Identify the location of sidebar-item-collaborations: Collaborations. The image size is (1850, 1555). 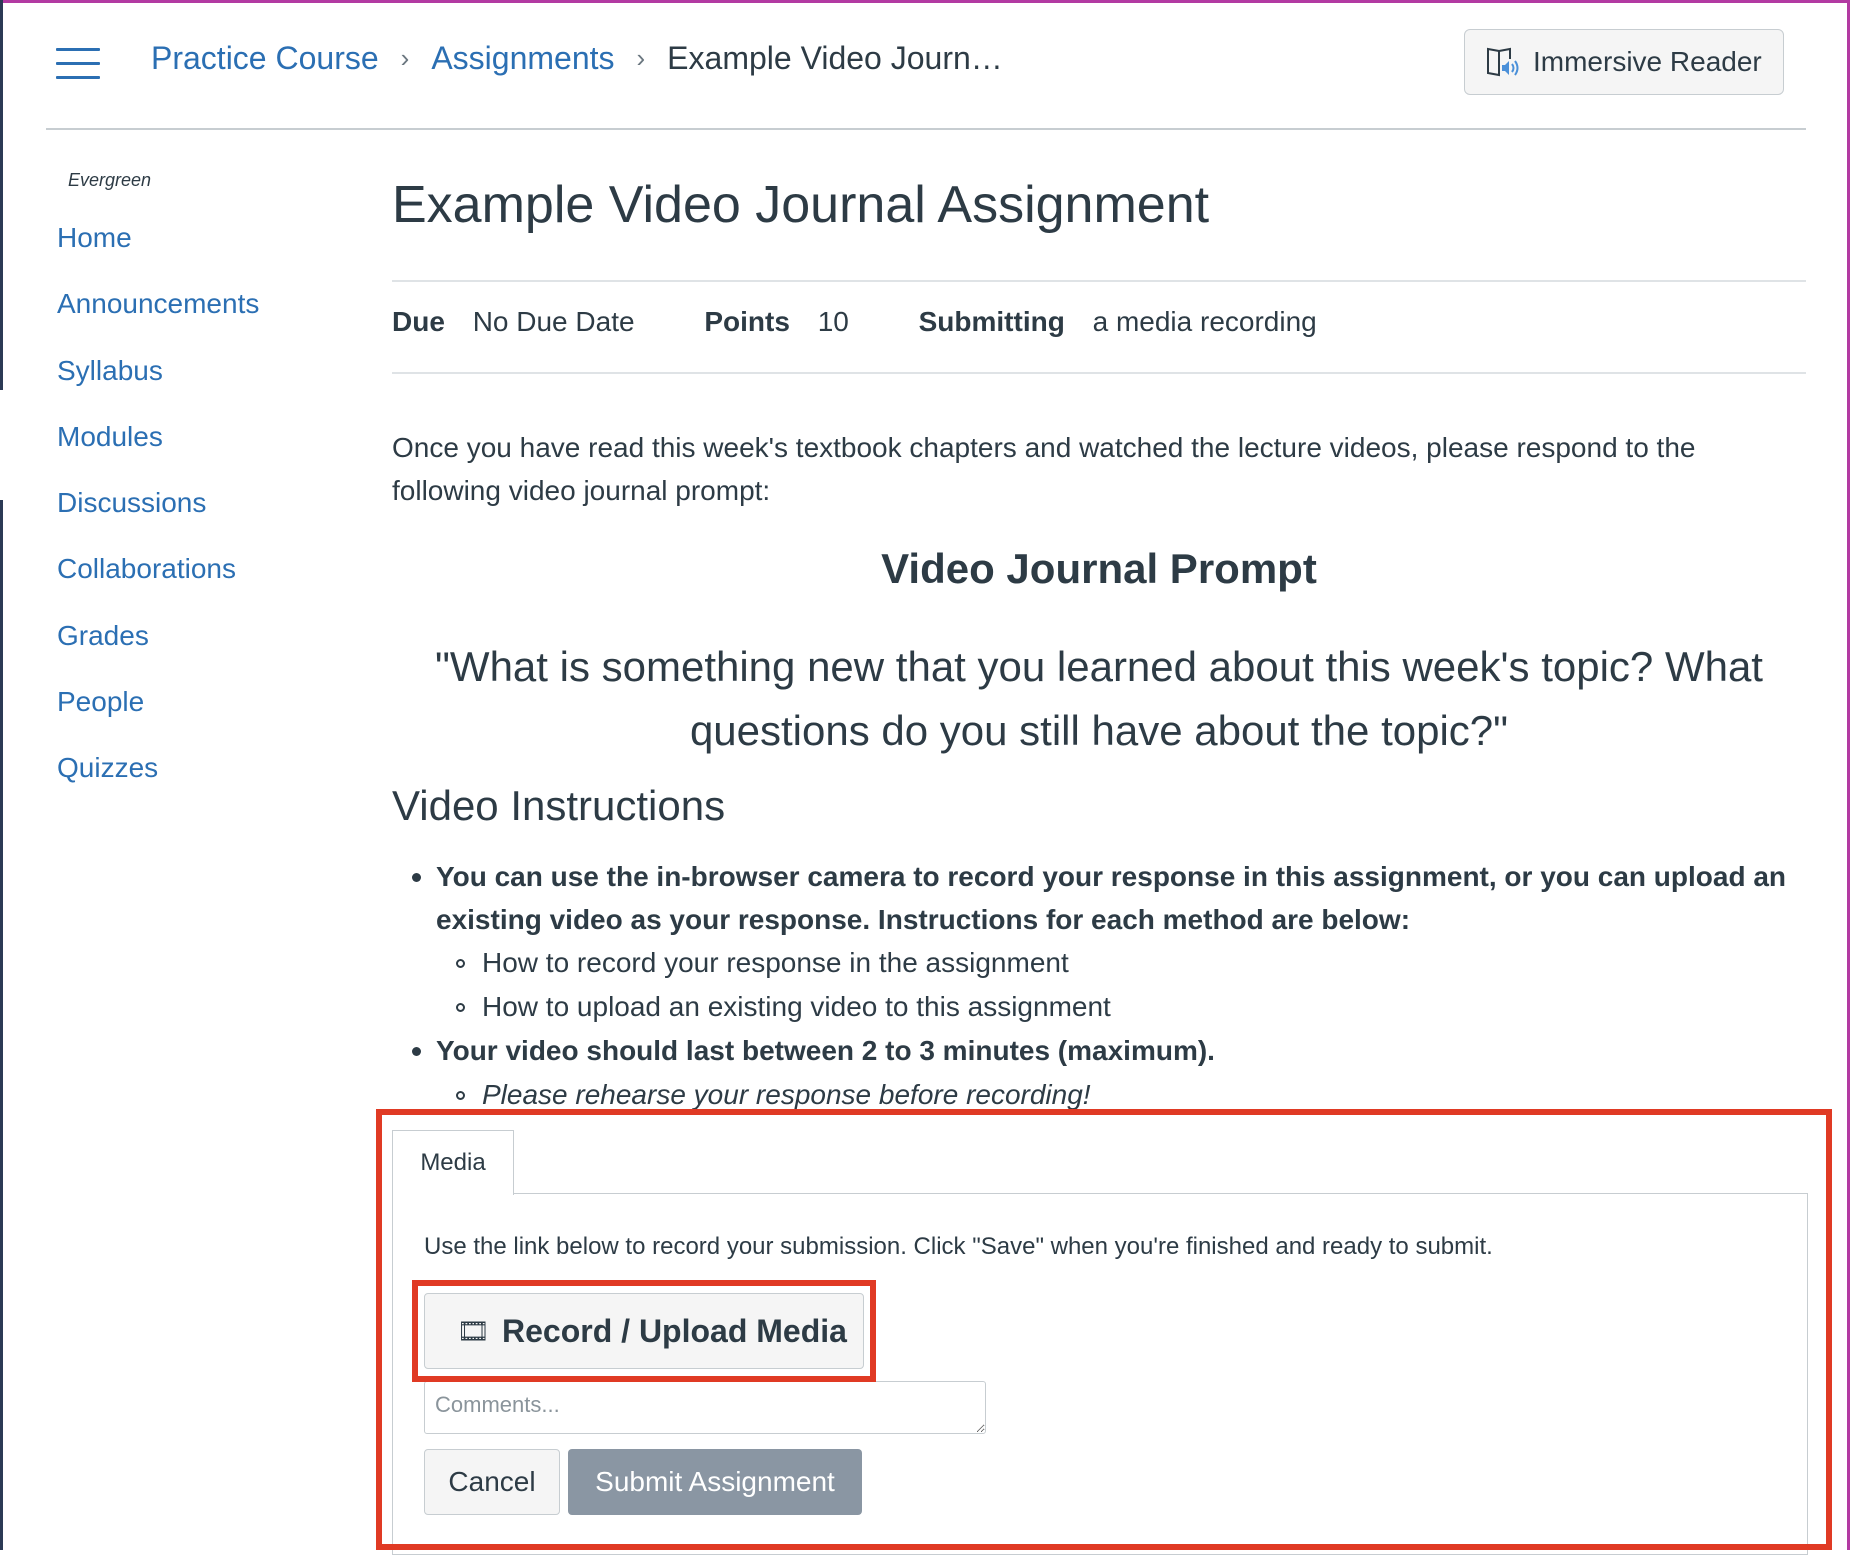
(207, 585).